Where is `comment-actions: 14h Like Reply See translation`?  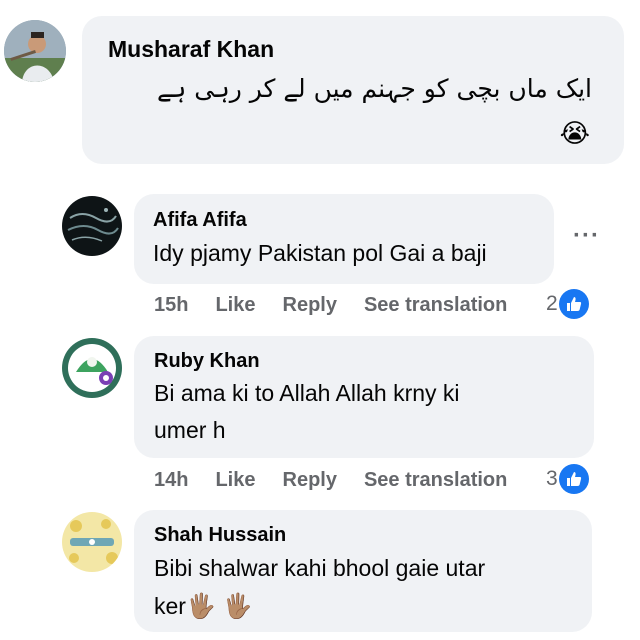
comment-actions: 14h Like Reply See translation is located at coordinates (344, 480).